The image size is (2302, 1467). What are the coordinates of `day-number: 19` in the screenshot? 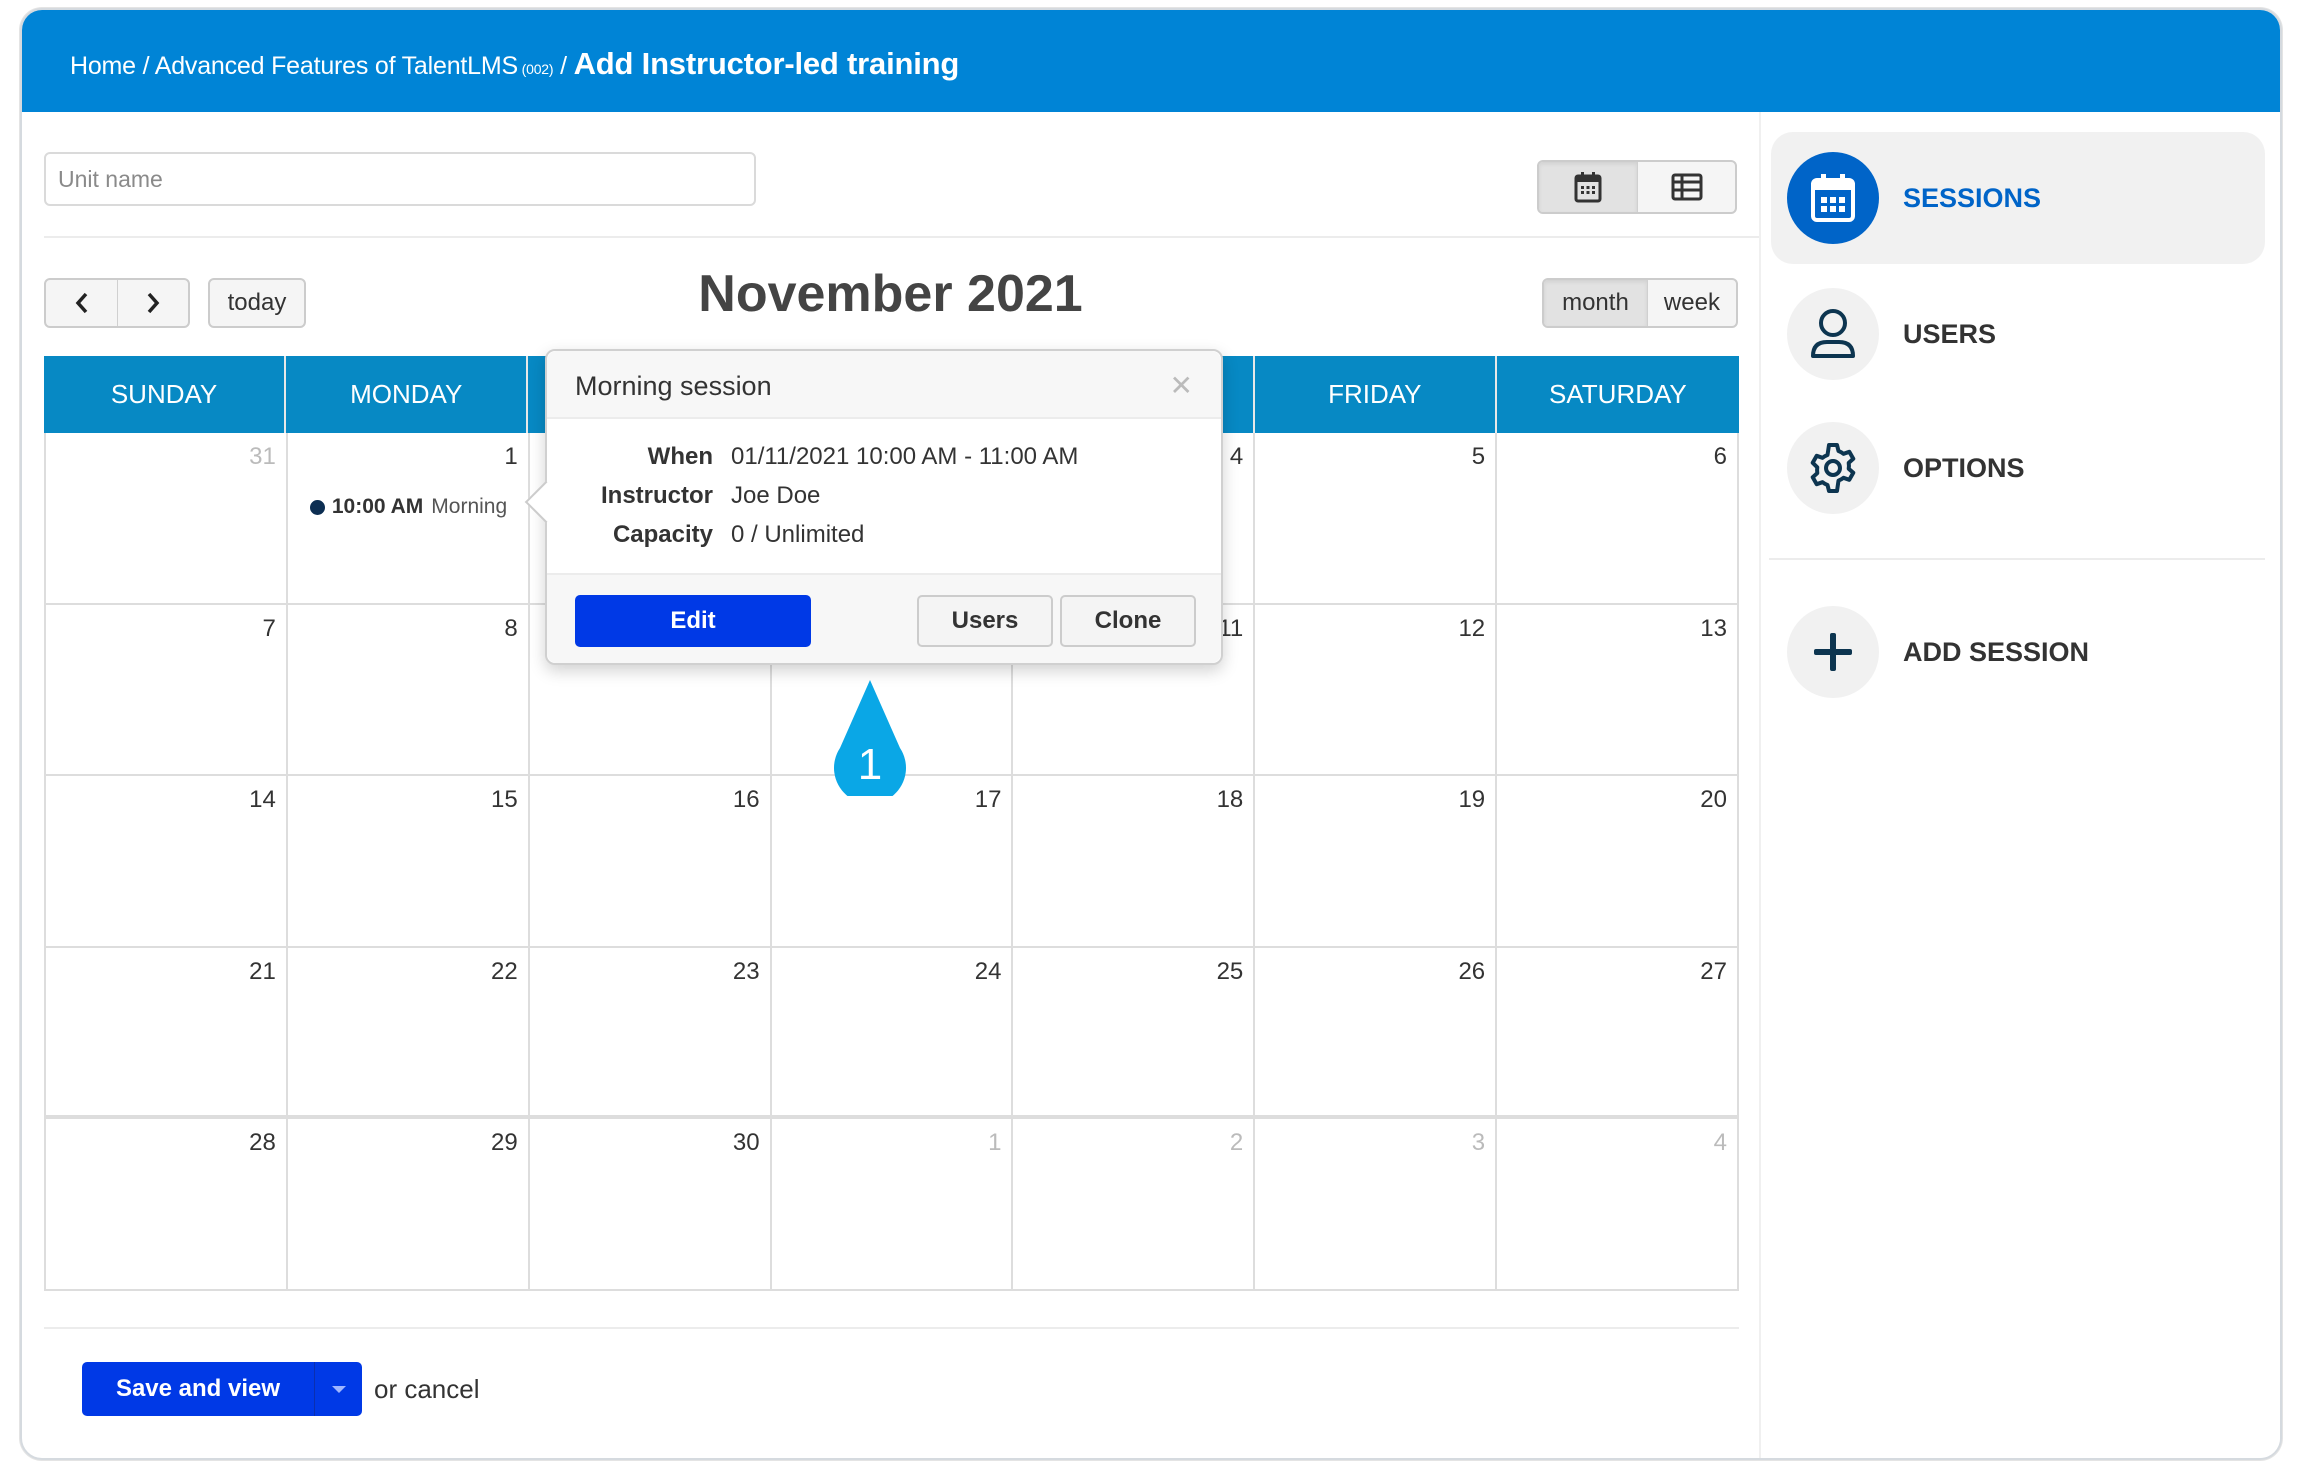 It's located at (1472, 799).